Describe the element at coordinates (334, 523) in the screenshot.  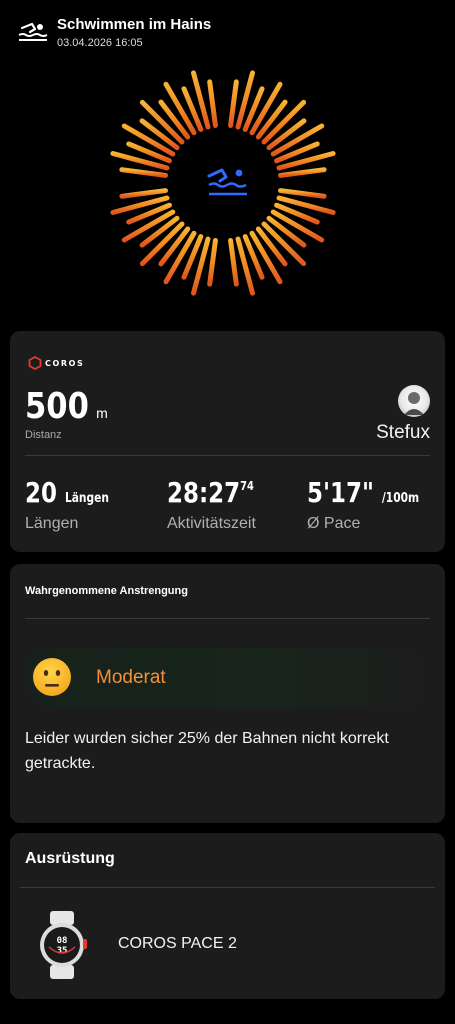
I see `pace-label: Ø Pace` at that location.